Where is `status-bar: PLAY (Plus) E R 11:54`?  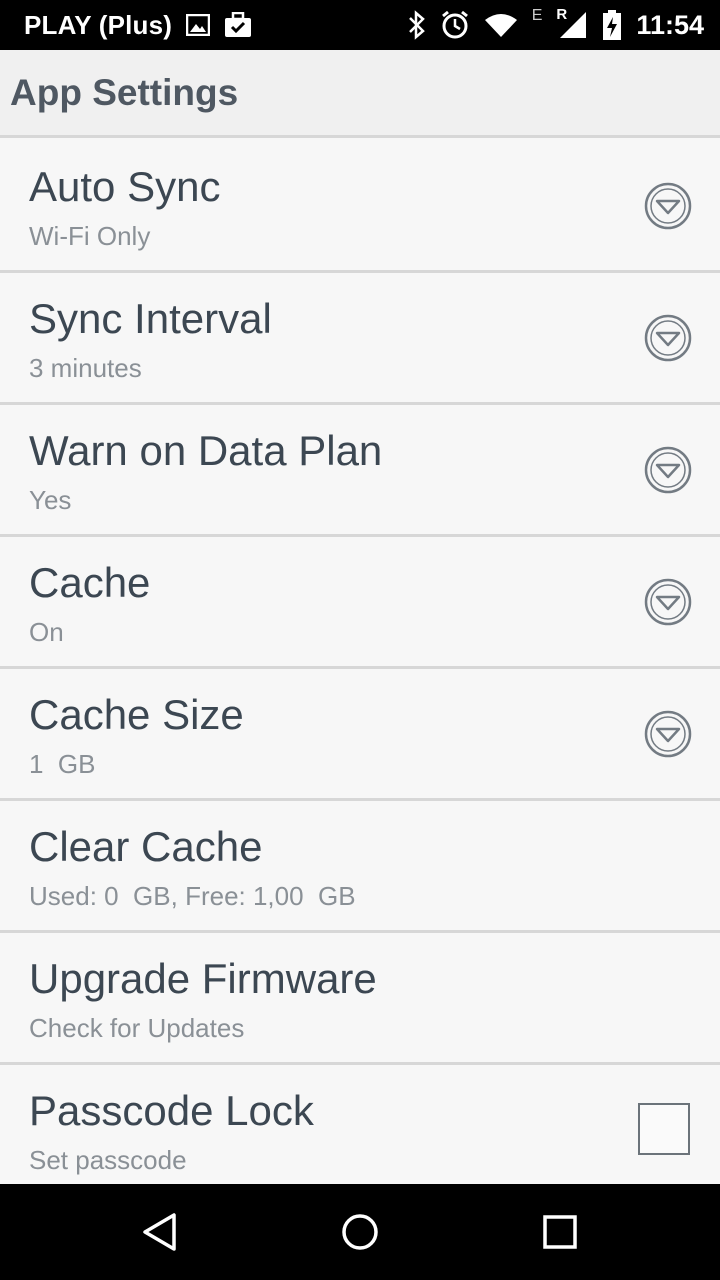 status-bar: PLAY (Plus) E R 11:54 is located at coordinates (360, 25).